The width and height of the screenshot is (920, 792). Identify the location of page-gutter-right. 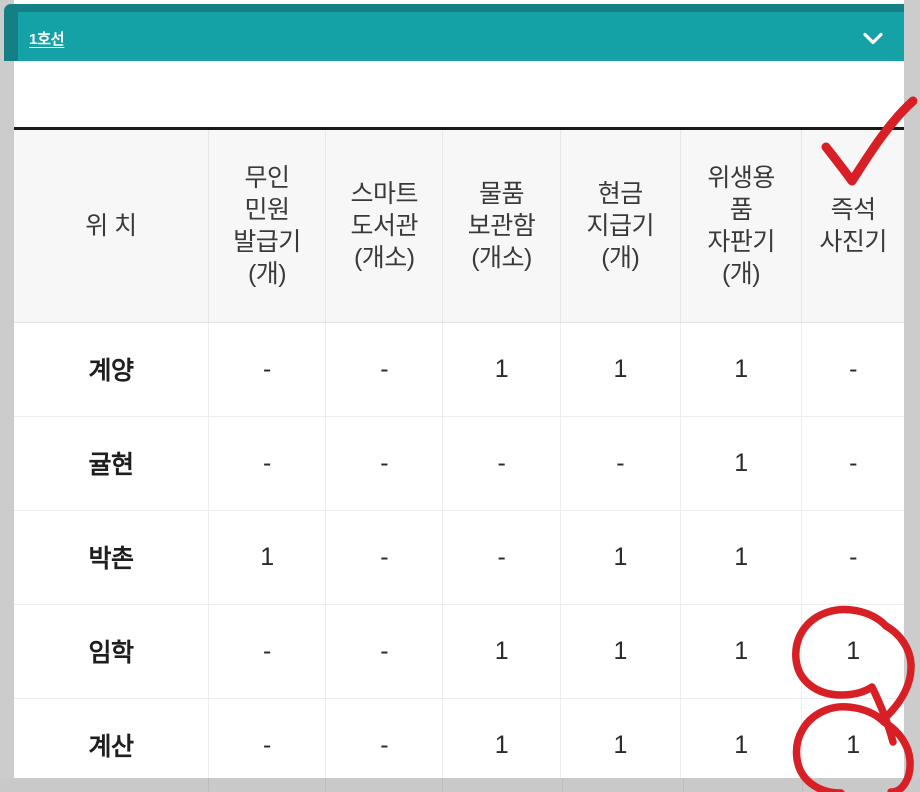
(912, 396).